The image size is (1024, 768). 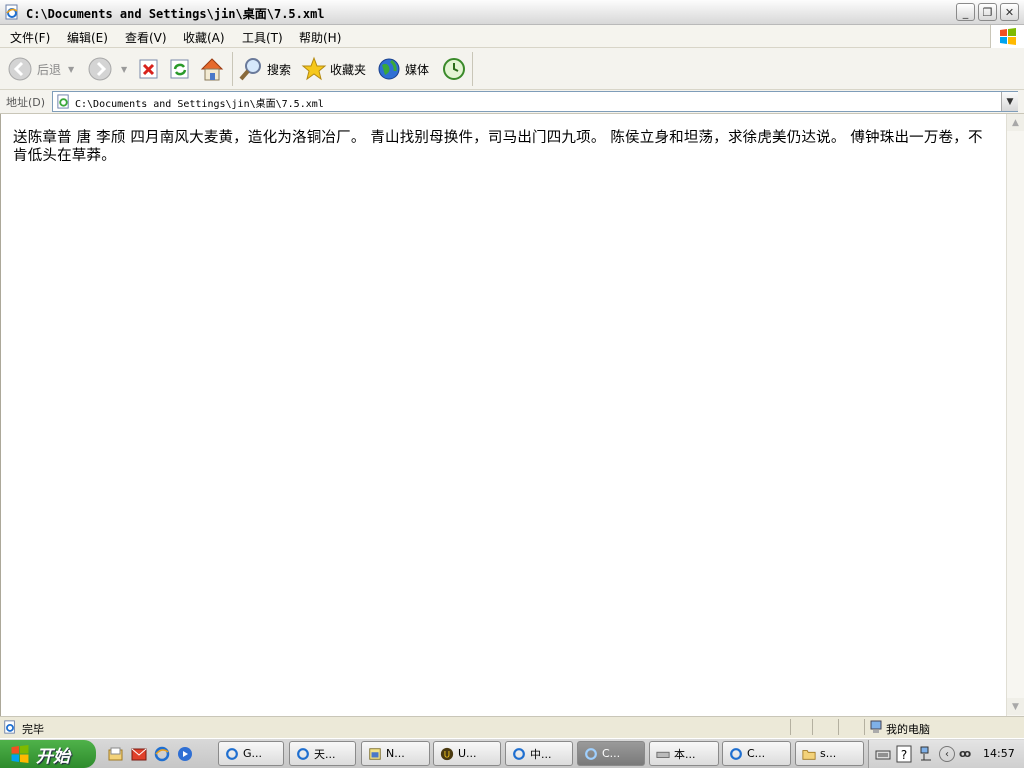 What do you see at coordinates (100, 69) in the screenshot?
I see `forward-arrow-icon` at bounding box center [100, 69].